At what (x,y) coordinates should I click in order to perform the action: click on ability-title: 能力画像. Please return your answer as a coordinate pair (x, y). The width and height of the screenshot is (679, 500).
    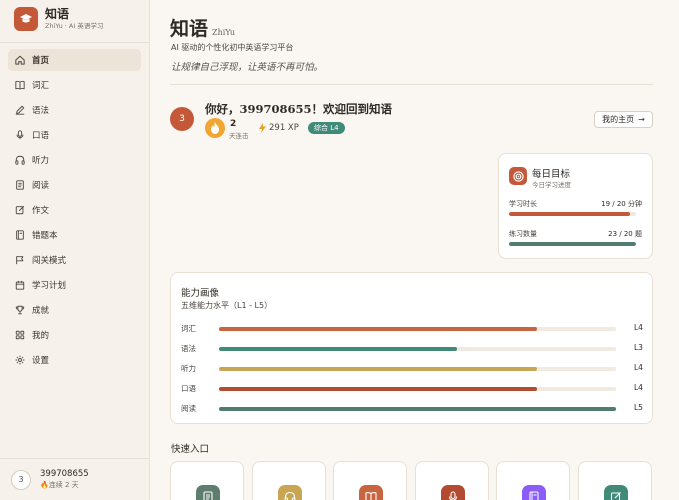
    Looking at the image, I should click on (200, 293).